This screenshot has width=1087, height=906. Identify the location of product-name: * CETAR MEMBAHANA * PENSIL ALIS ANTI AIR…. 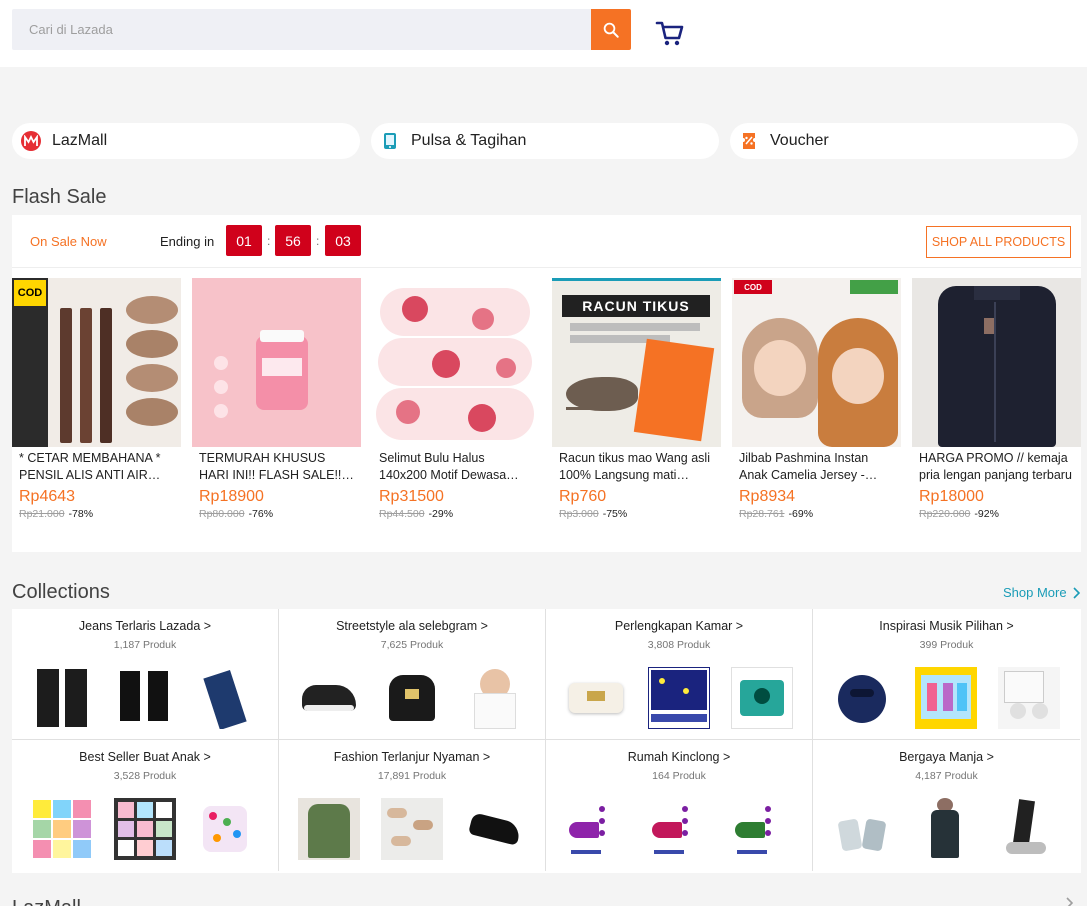
(90, 466).